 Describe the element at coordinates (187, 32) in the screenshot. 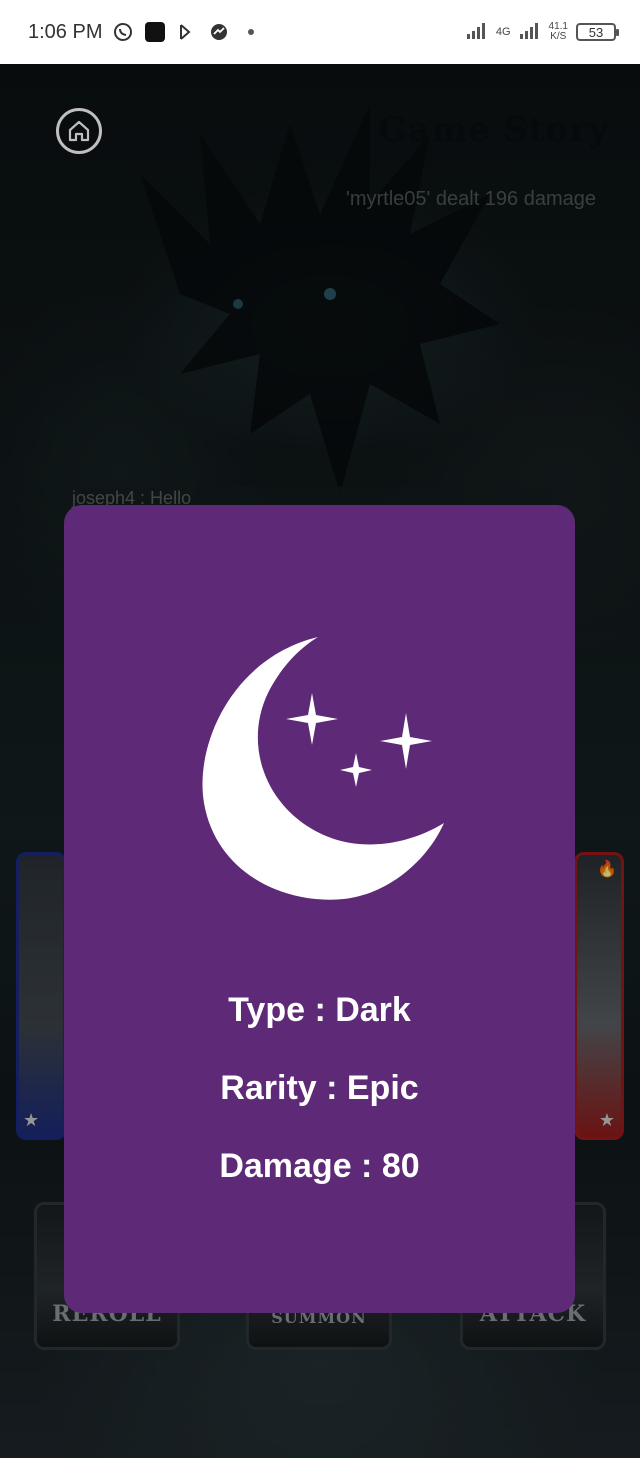

I see `media-icon` at that location.